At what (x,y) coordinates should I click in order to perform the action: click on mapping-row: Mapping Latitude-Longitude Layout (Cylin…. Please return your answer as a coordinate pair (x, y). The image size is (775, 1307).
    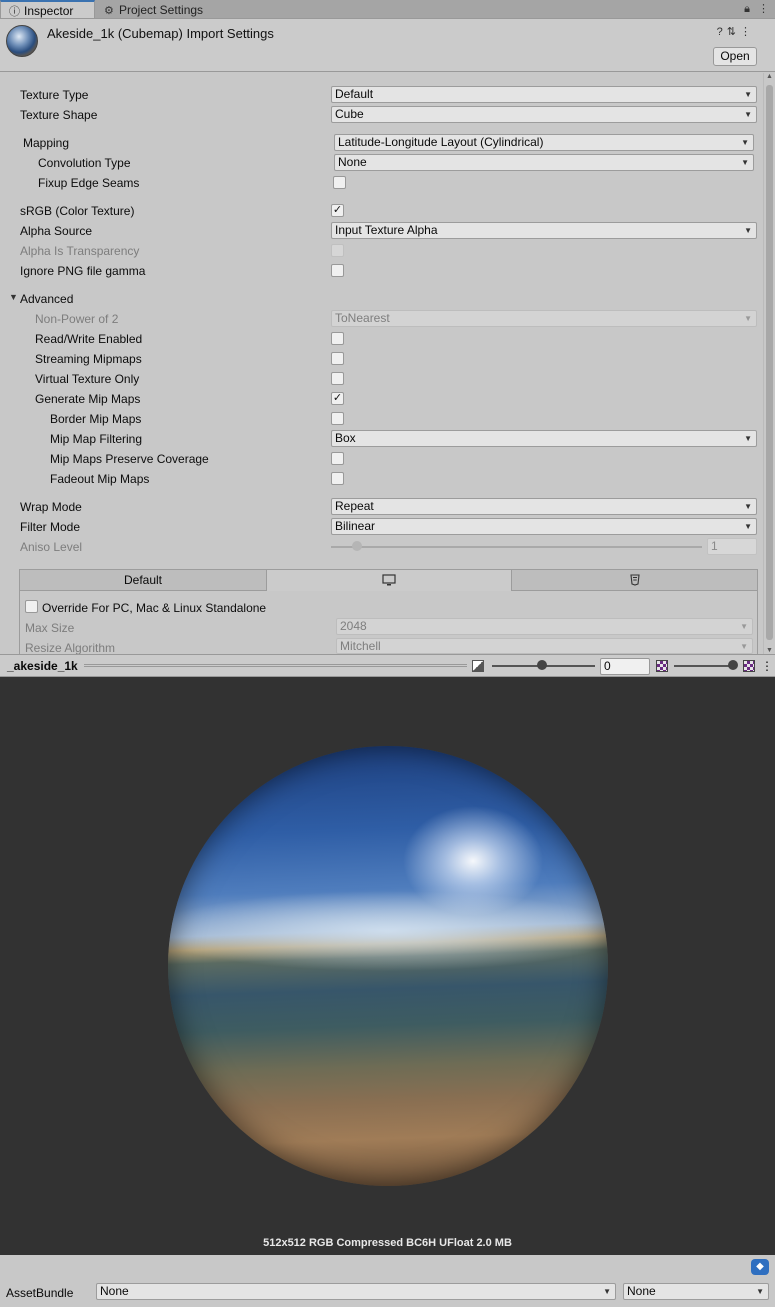
    Looking at the image, I should click on (380, 143).